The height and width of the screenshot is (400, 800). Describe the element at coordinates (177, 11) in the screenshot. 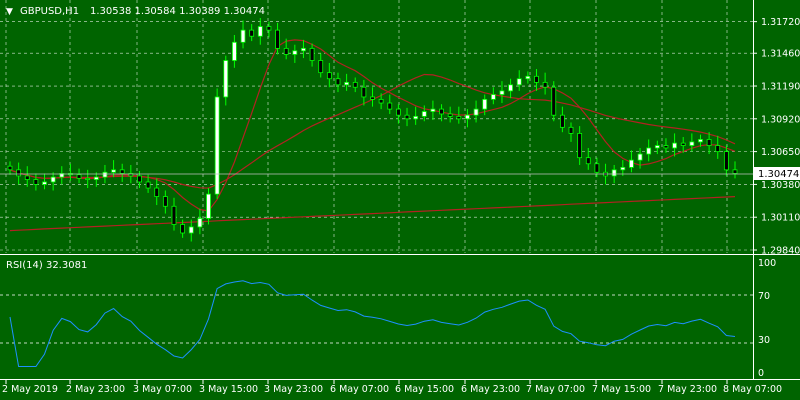

I see `ohlc-label: 1.30538 1.30584 1.30389 1.30474` at that location.